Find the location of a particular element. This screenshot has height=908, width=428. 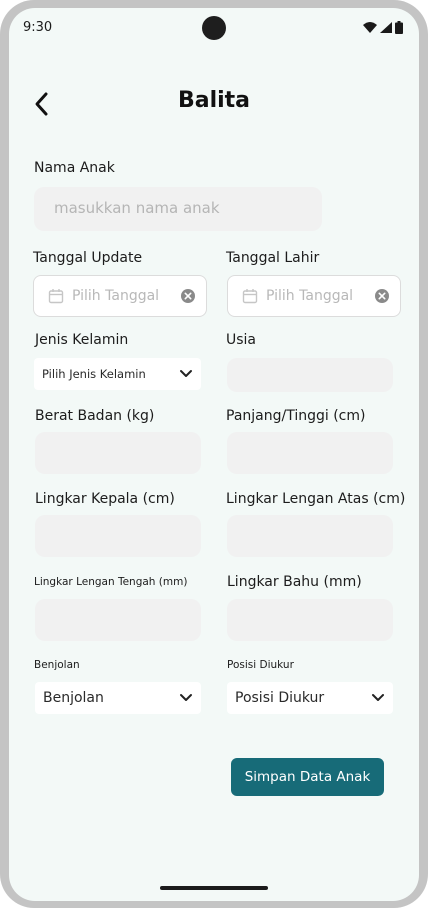

benjolan-value: Benjolan is located at coordinates (73, 698).